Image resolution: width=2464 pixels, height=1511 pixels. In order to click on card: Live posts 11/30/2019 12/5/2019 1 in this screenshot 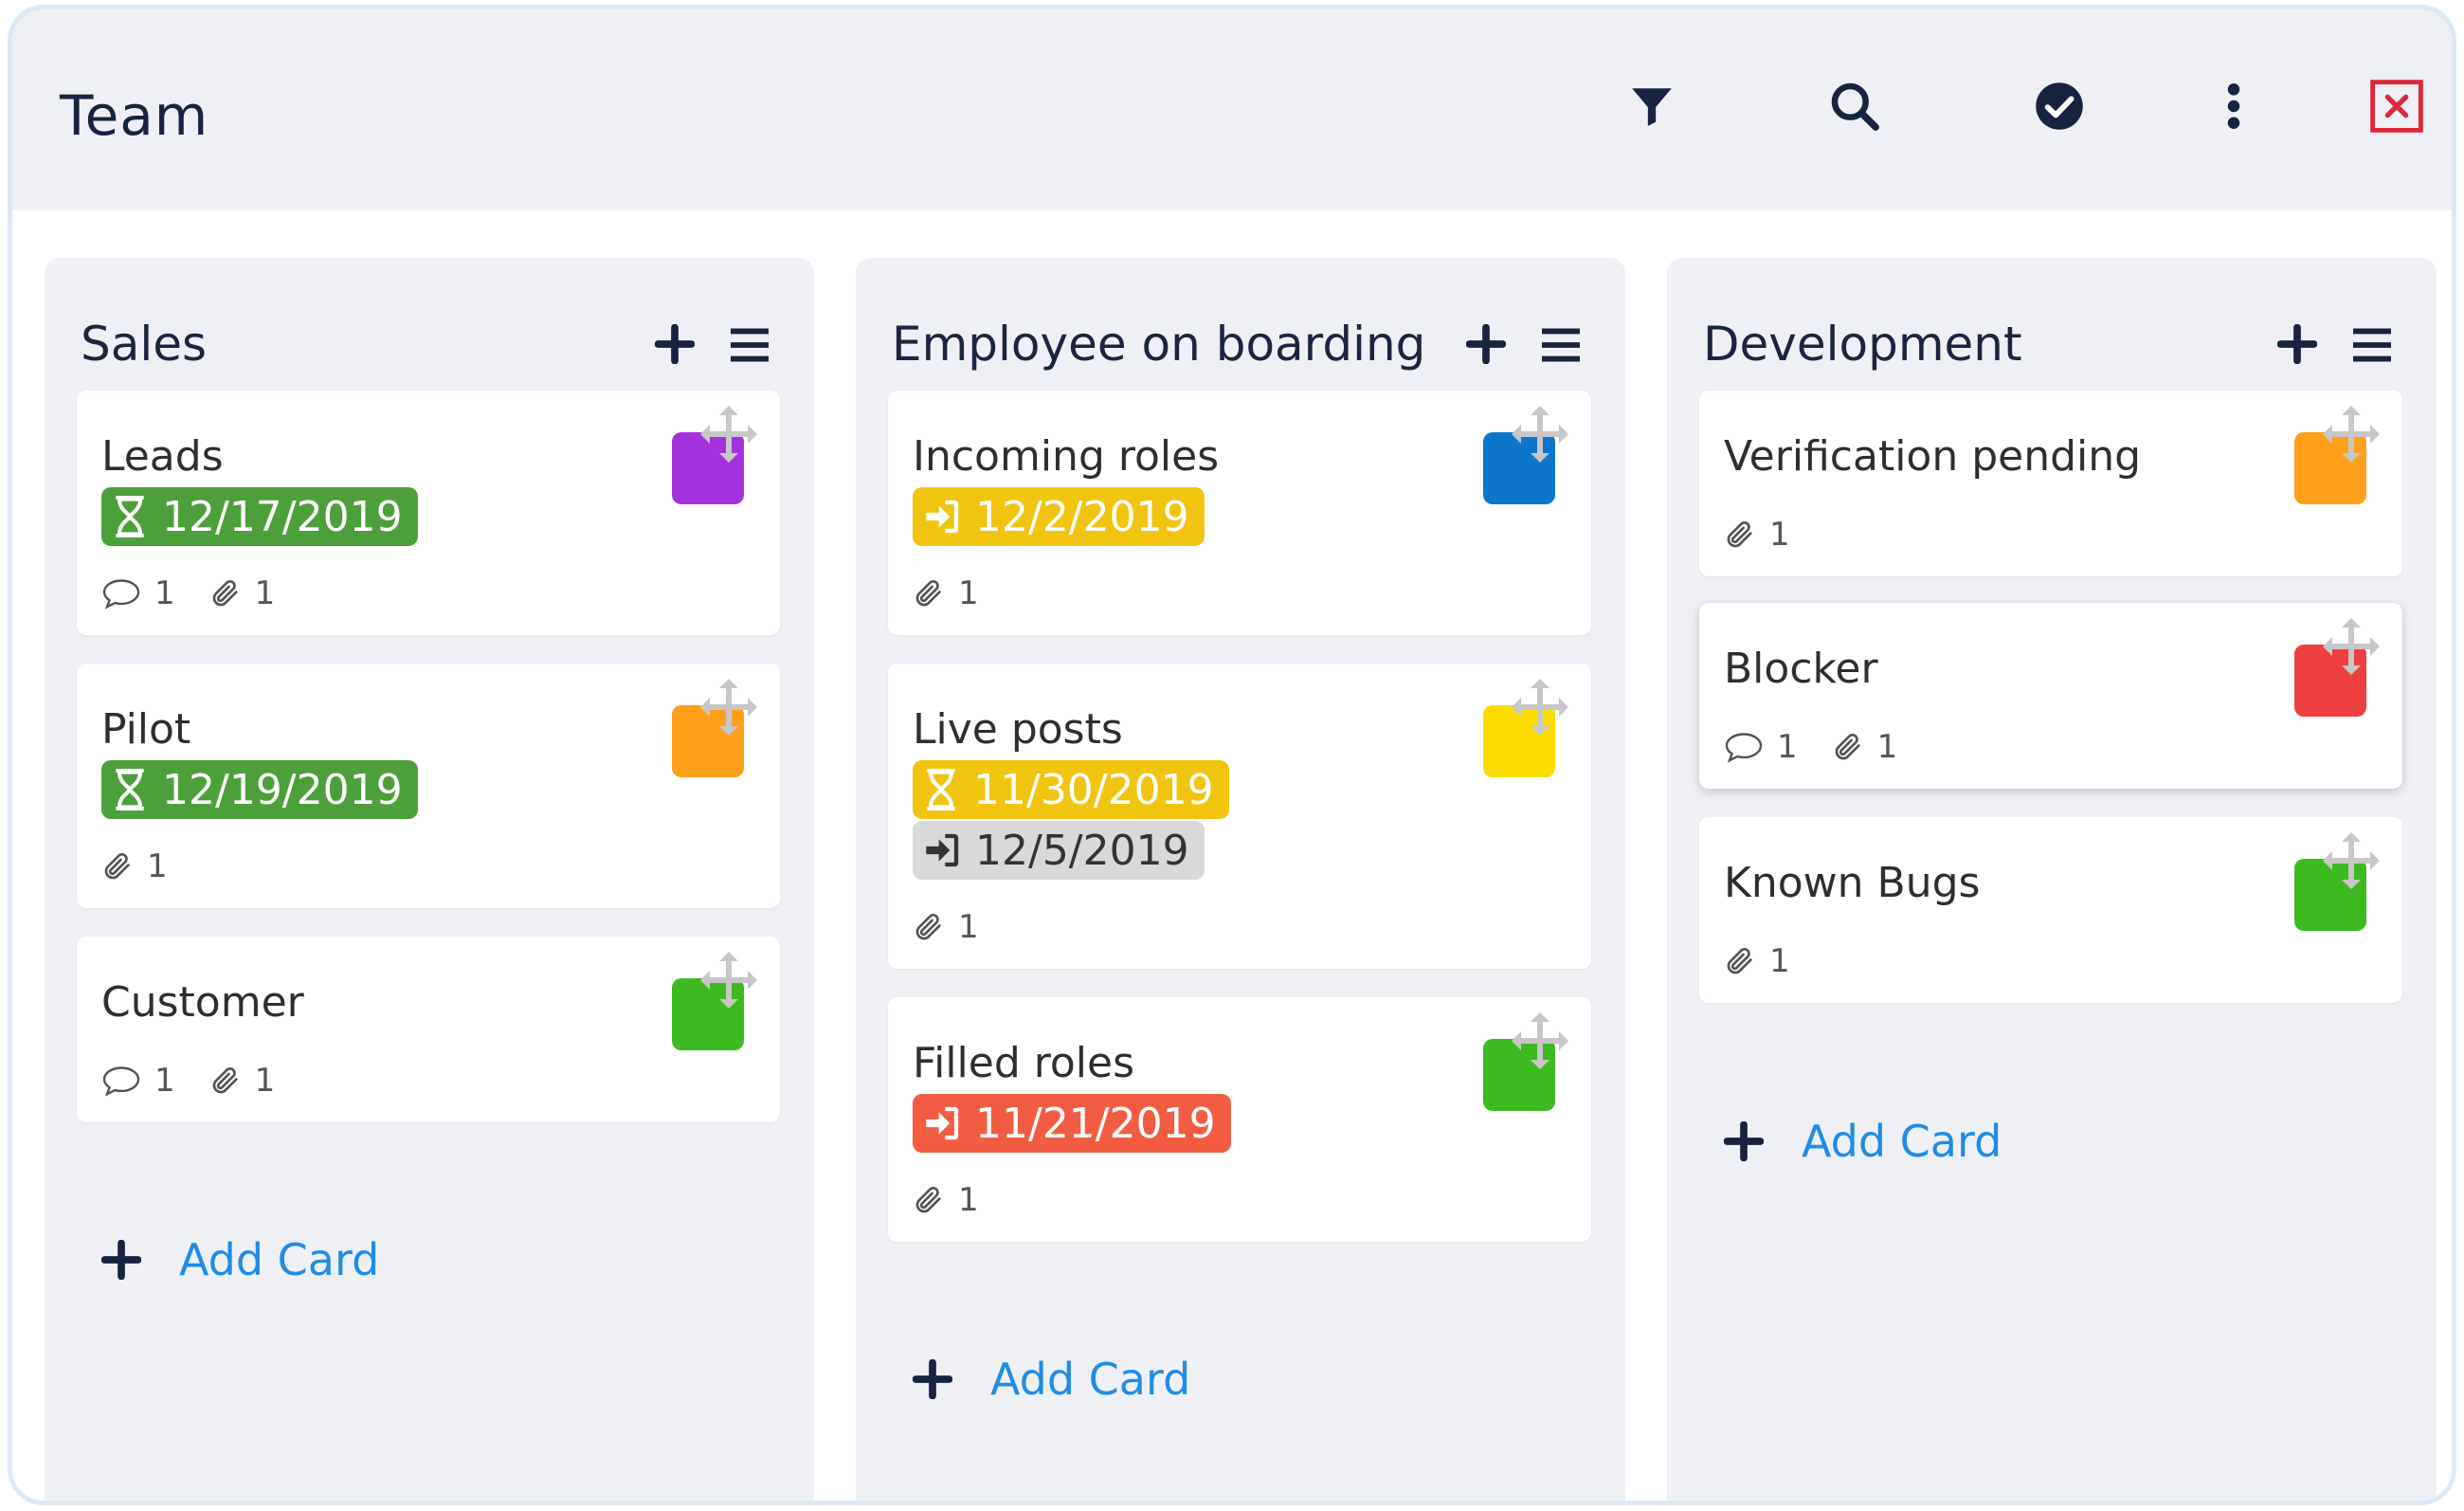, I will do `click(1240, 816)`.